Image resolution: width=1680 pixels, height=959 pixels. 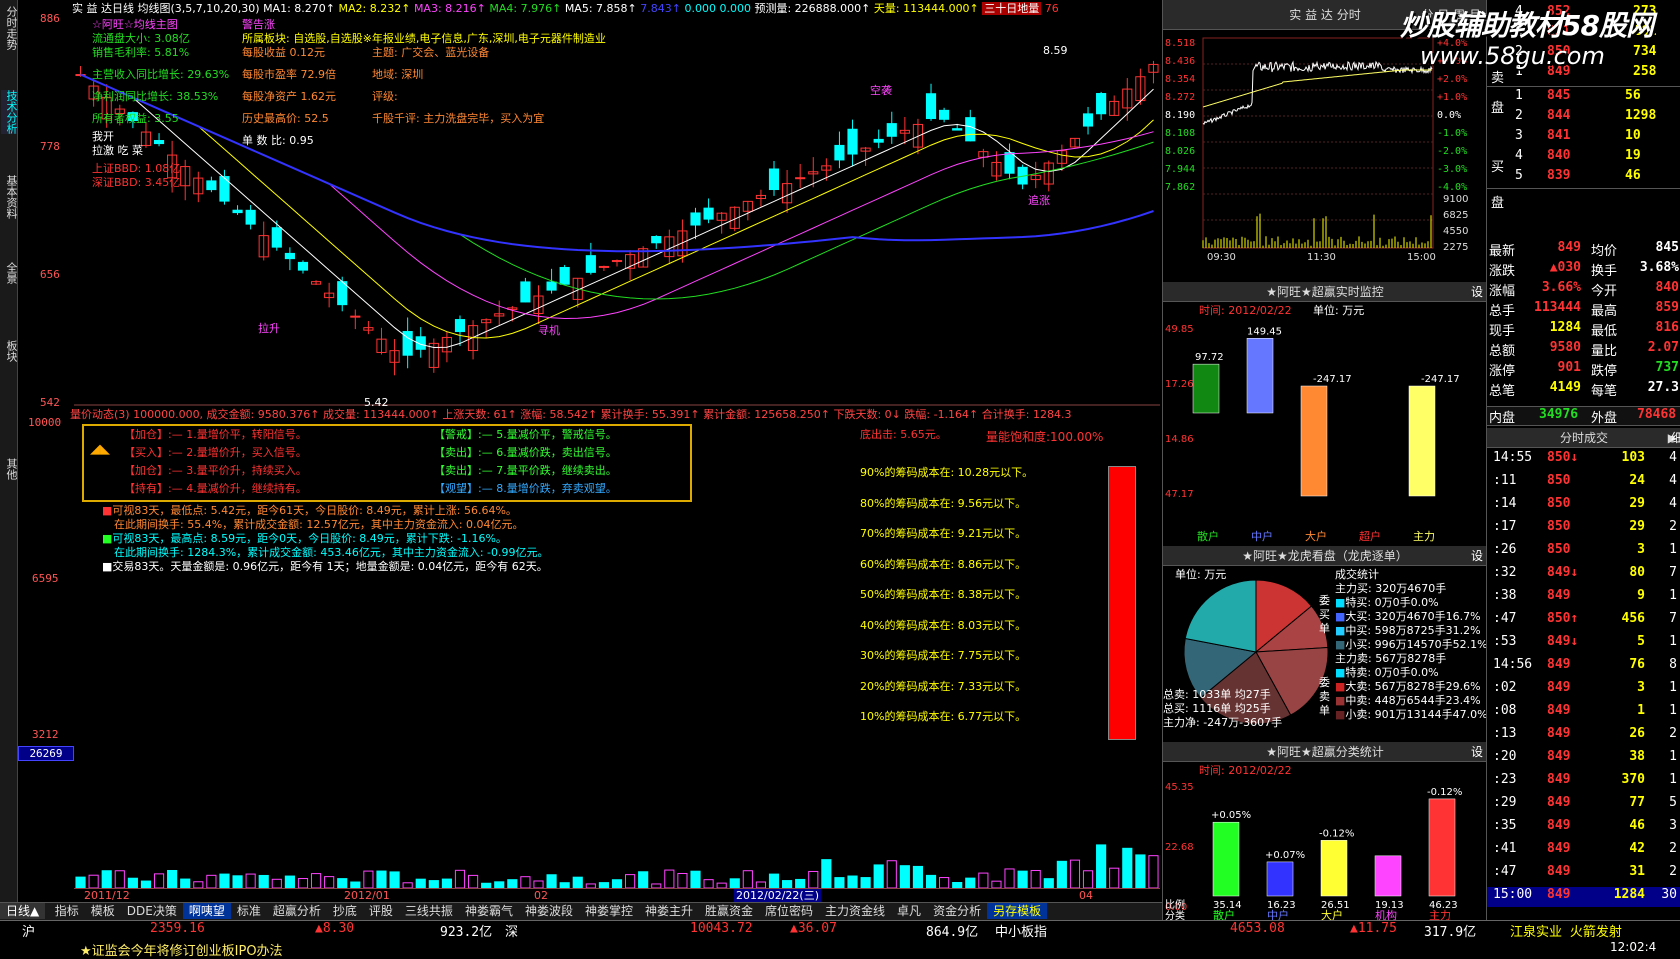 I want to click on info-chi: 拉激 吃 菜, so click(x=117, y=150).